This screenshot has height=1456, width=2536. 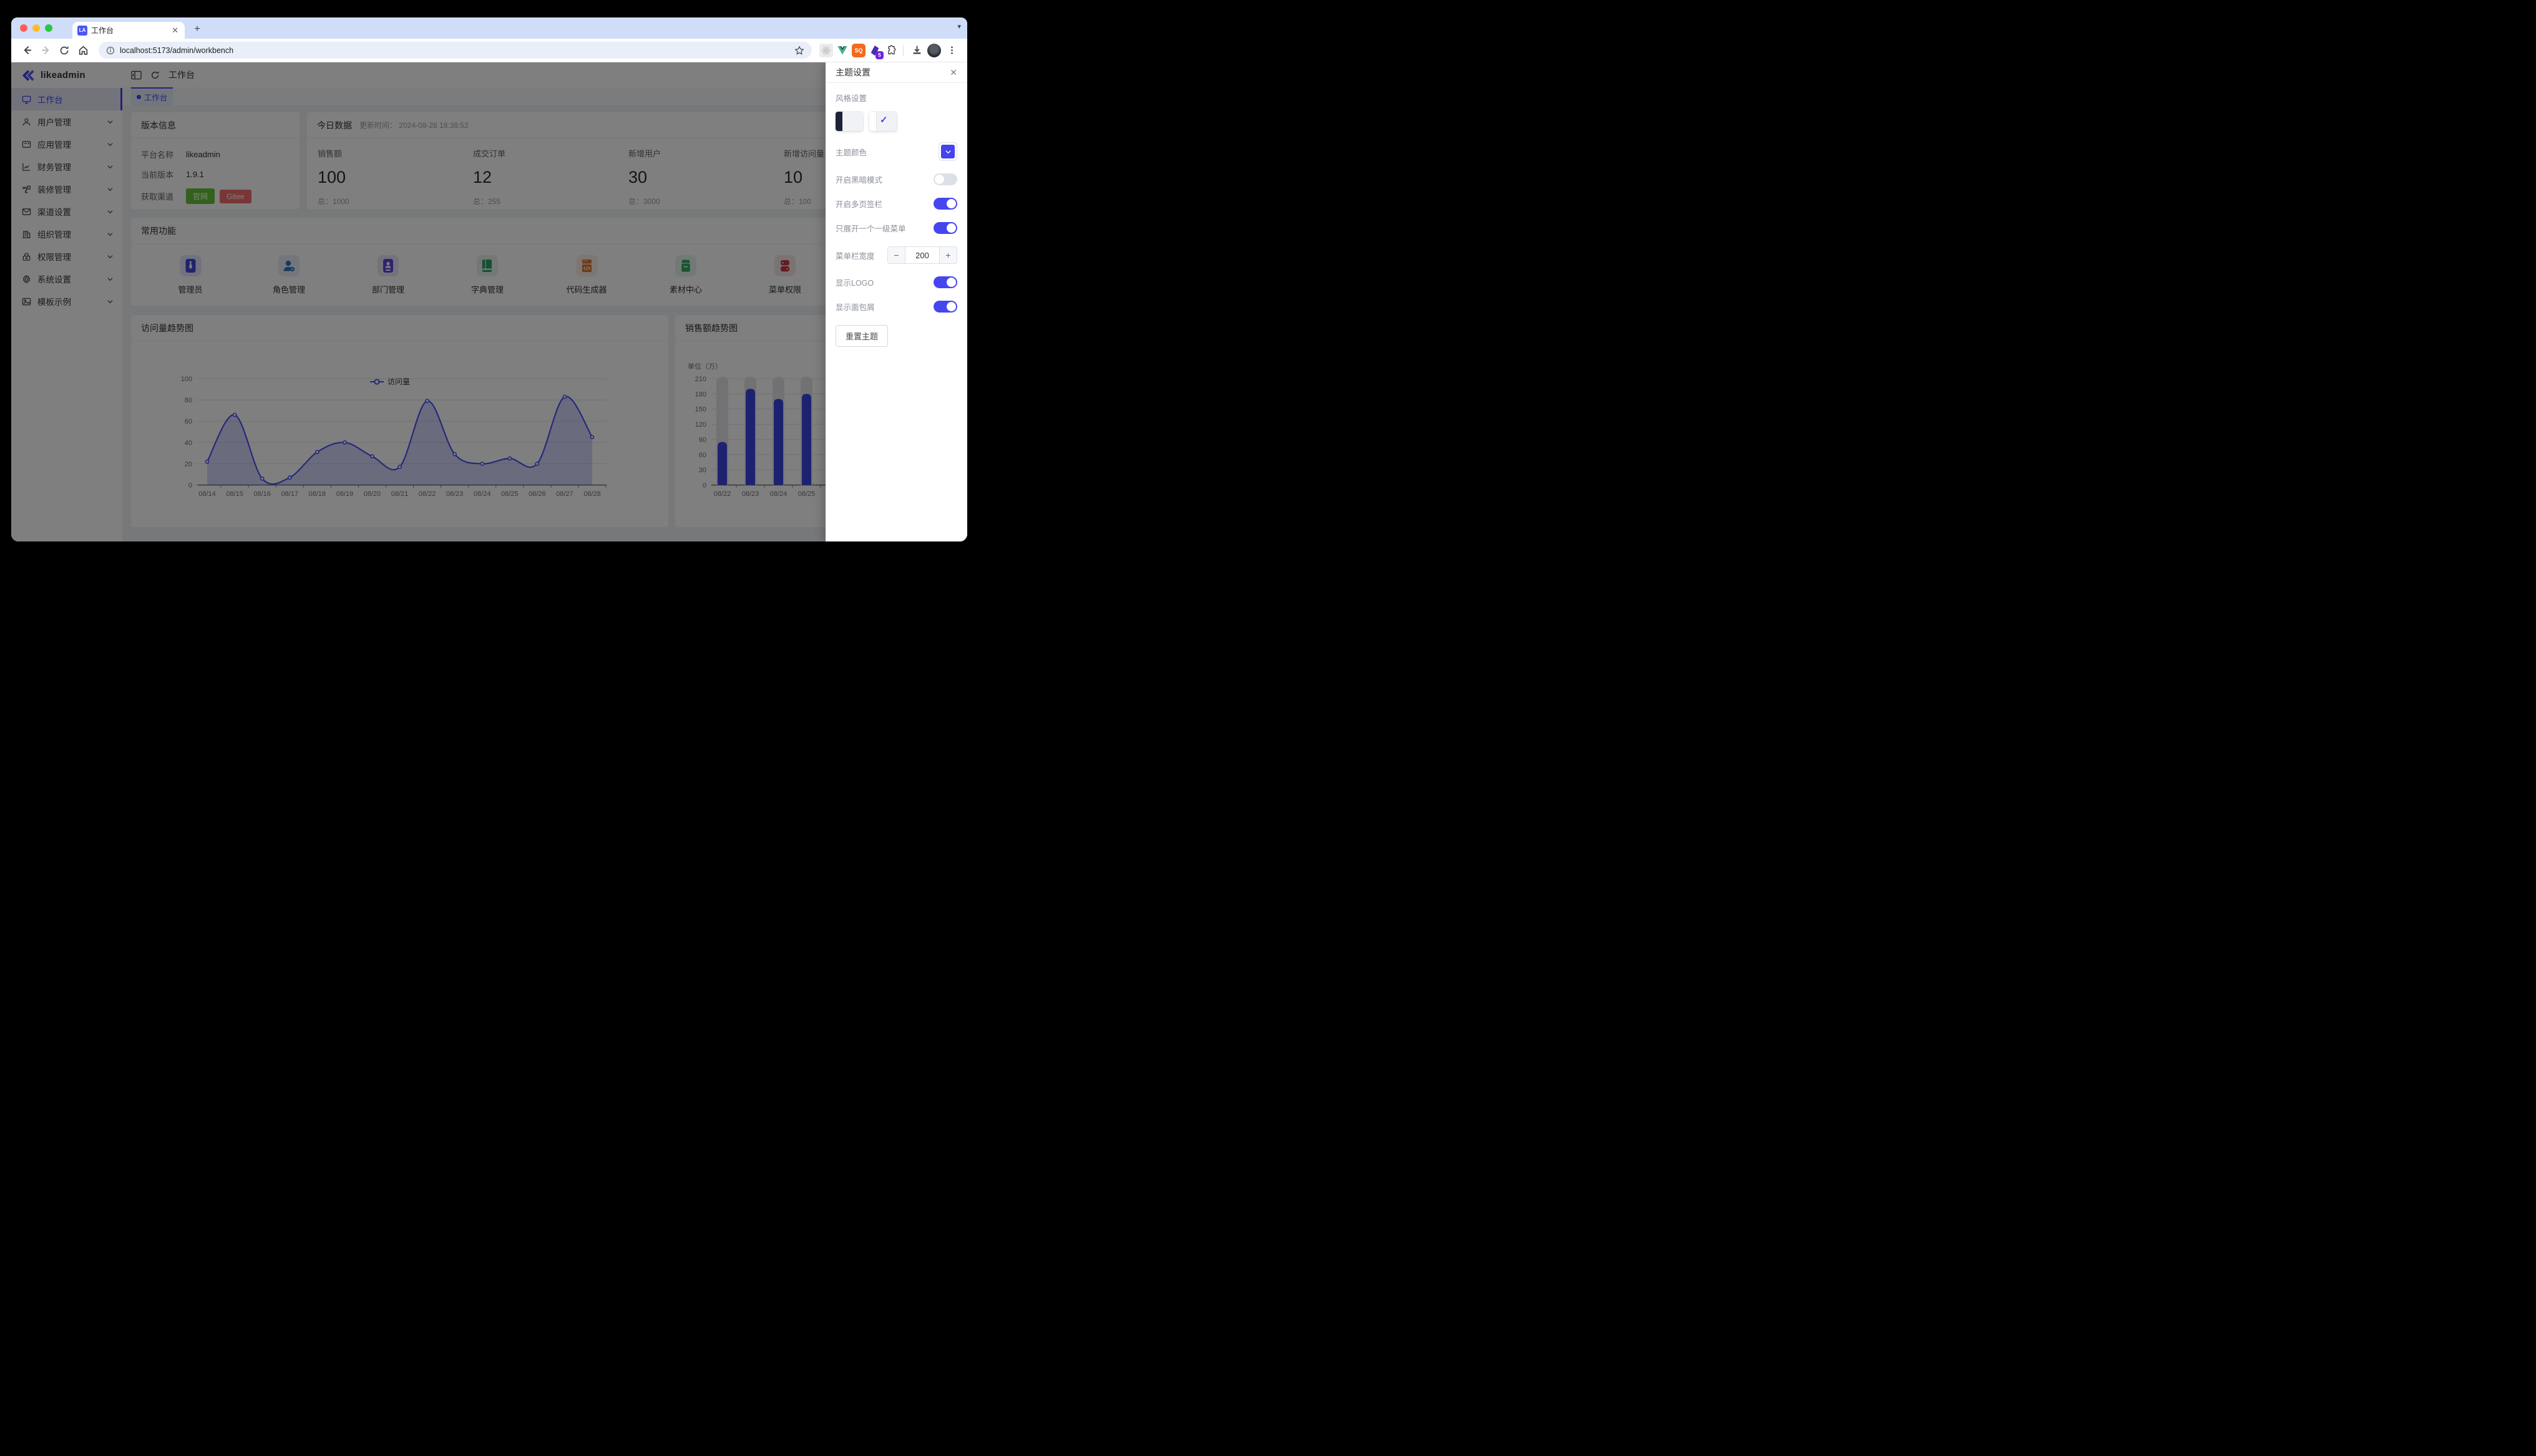 I want to click on chevron-down-icon, so click(x=948, y=152).